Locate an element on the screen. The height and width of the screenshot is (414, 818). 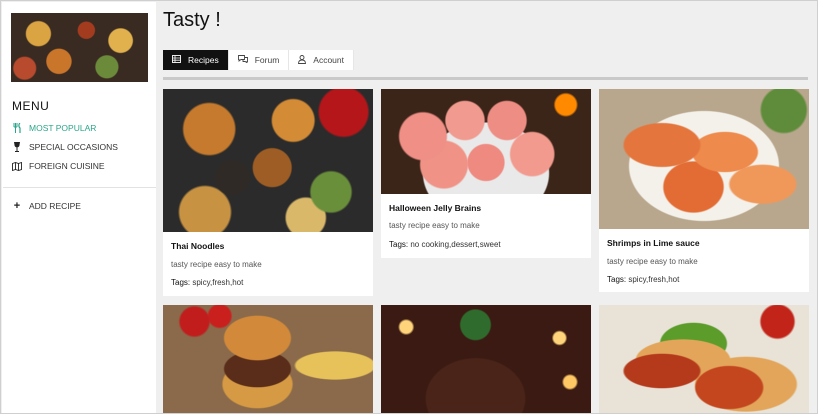
tab-bar: Recipes Forum Account is located at coordinates (258, 60).